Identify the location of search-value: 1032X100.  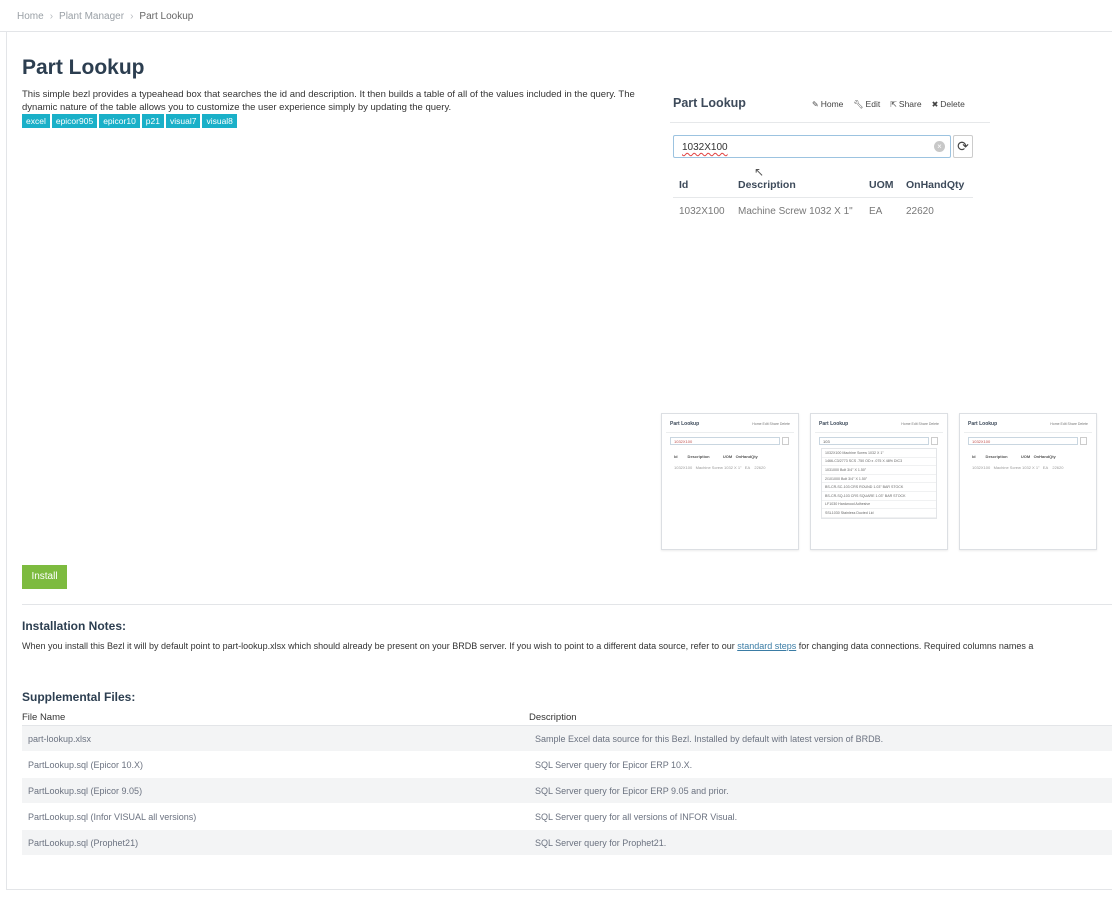
(705, 147).